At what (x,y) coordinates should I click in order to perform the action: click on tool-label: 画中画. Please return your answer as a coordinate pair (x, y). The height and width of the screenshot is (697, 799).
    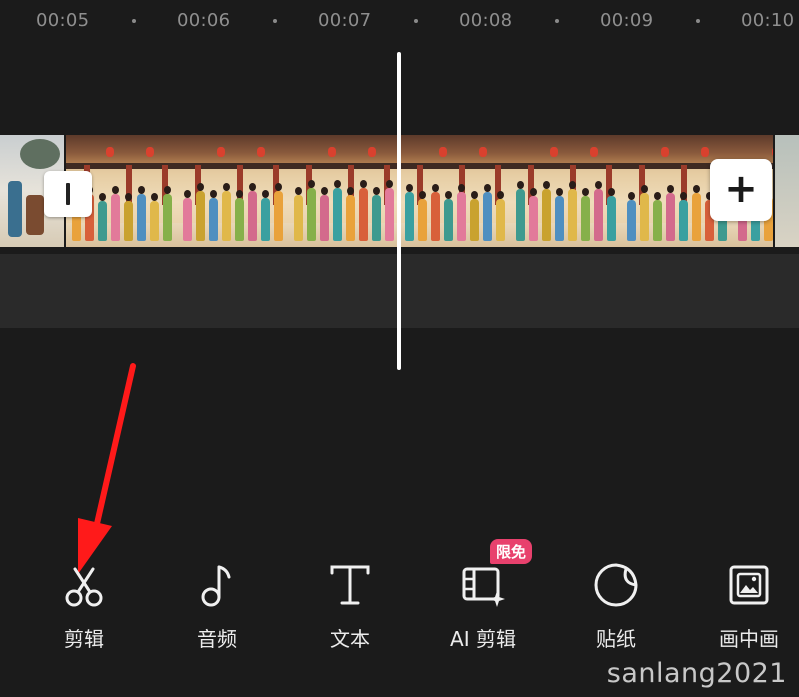
    Looking at the image, I should click on (749, 639).